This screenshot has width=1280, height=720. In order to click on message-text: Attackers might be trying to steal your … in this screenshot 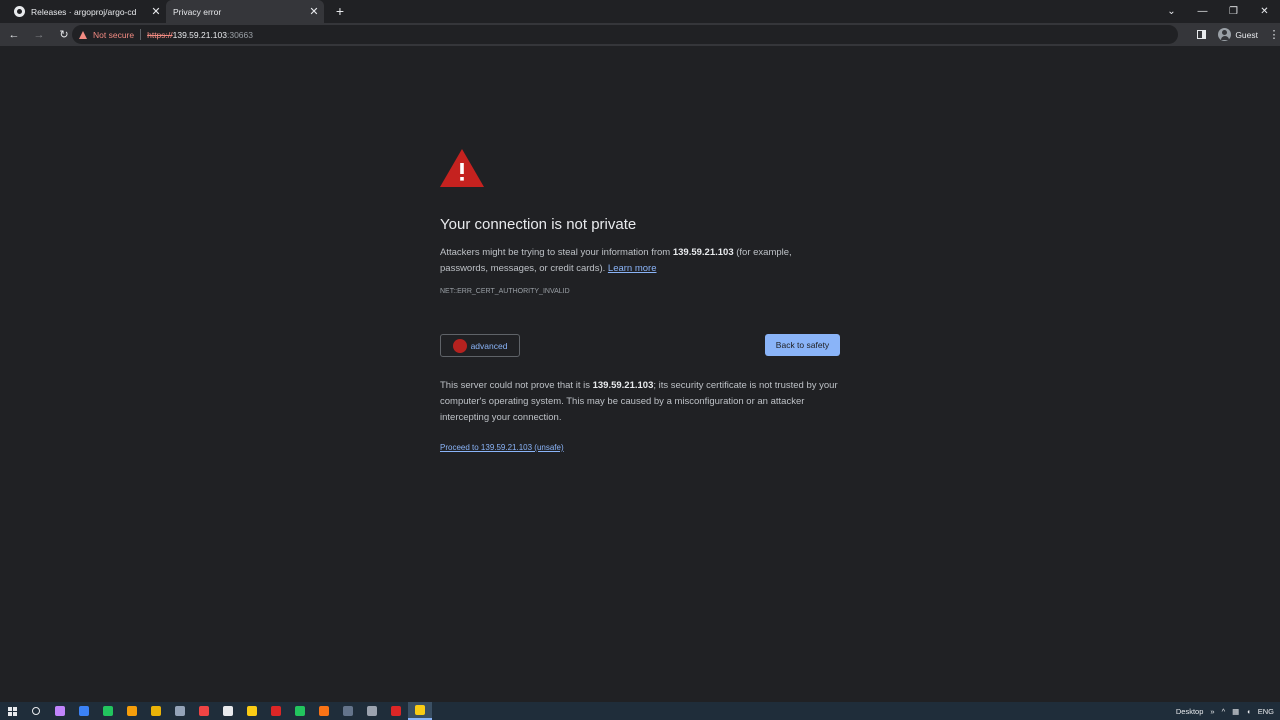, I will do `click(556, 252)`.